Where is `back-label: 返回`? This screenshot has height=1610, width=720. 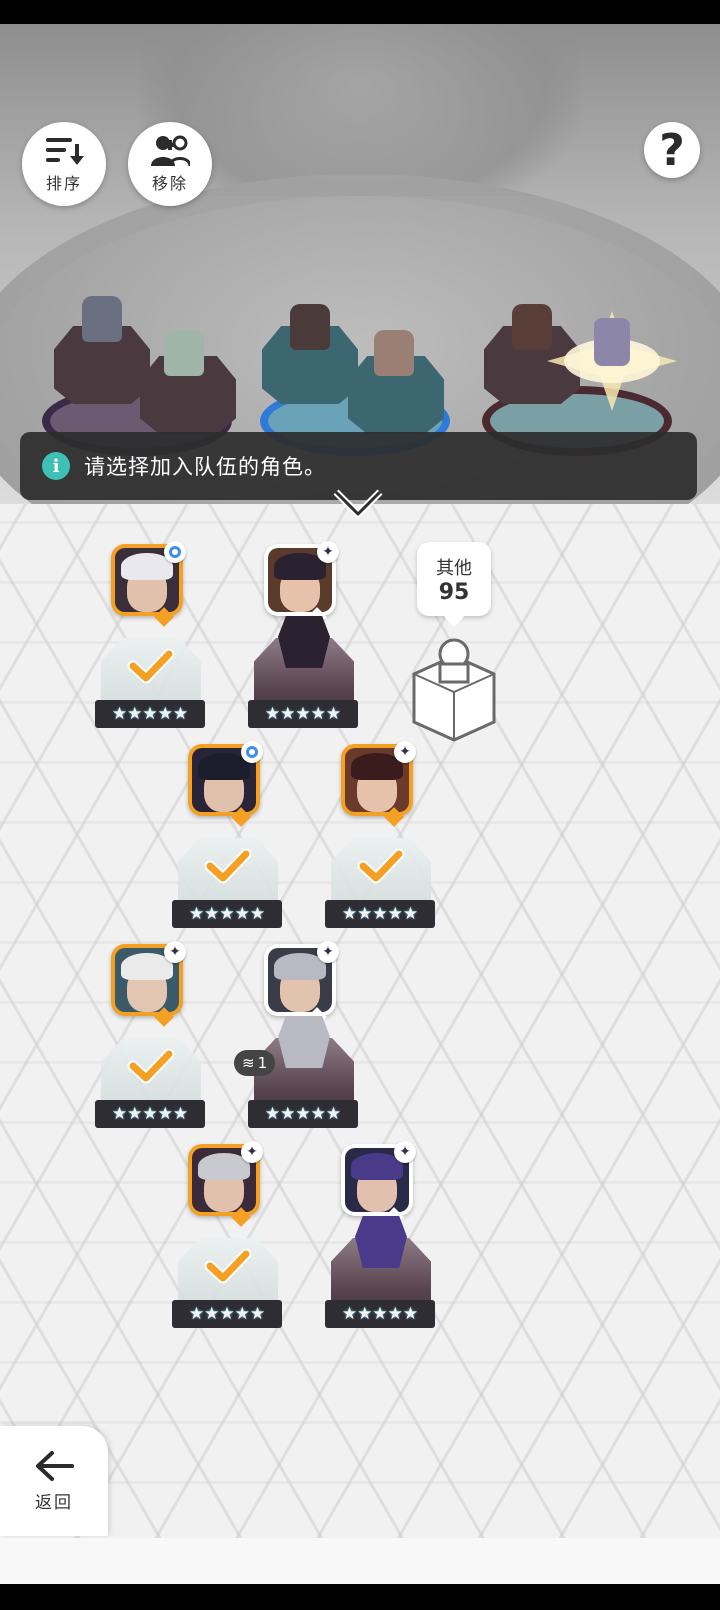 back-label: 返回 is located at coordinates (54, 1502).